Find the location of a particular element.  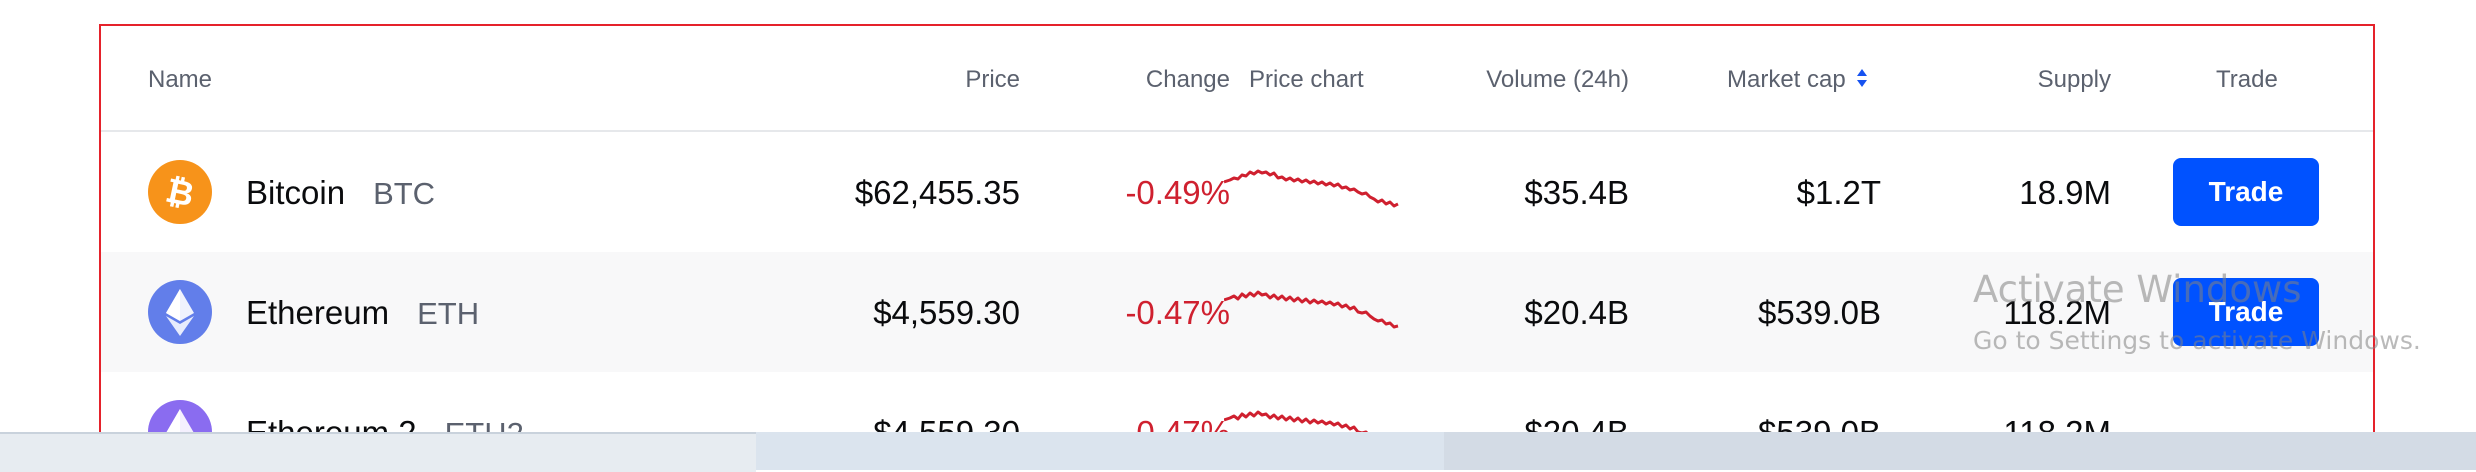

header-market-cap: Market cap is located at coordinates (1797, 80).